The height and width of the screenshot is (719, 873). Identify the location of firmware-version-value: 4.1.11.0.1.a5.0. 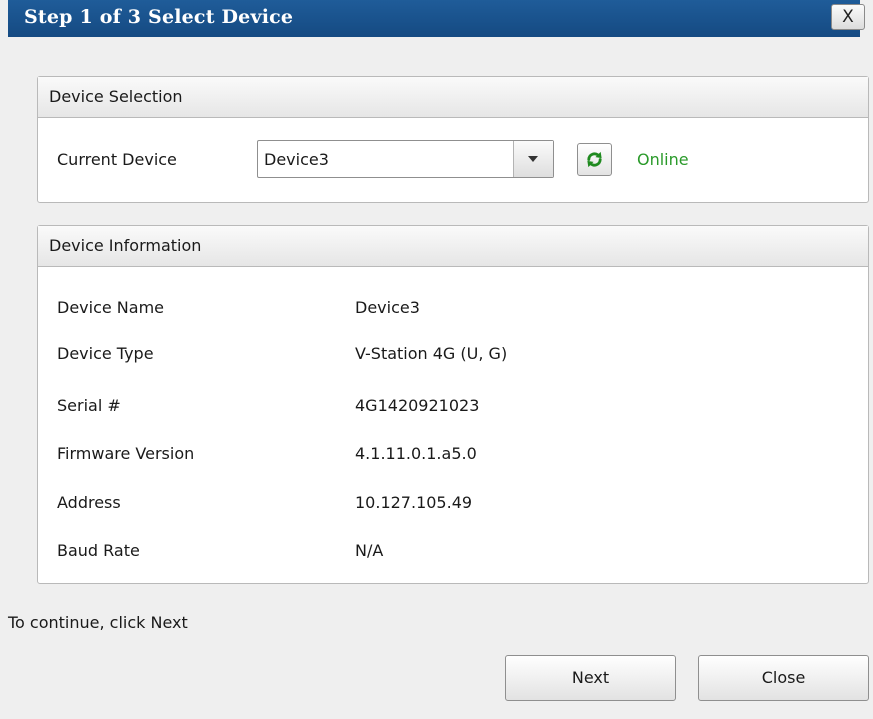
(416, 453).